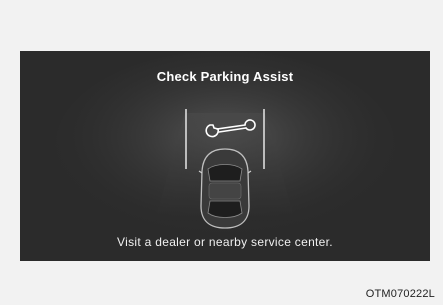 Image resolution: width=443 pixels, height=305 pixels. Describe the element at coordinates (225, 242) in the screenshot. I see `warning-message: Visit a dealer or nearby service center.` at that location.